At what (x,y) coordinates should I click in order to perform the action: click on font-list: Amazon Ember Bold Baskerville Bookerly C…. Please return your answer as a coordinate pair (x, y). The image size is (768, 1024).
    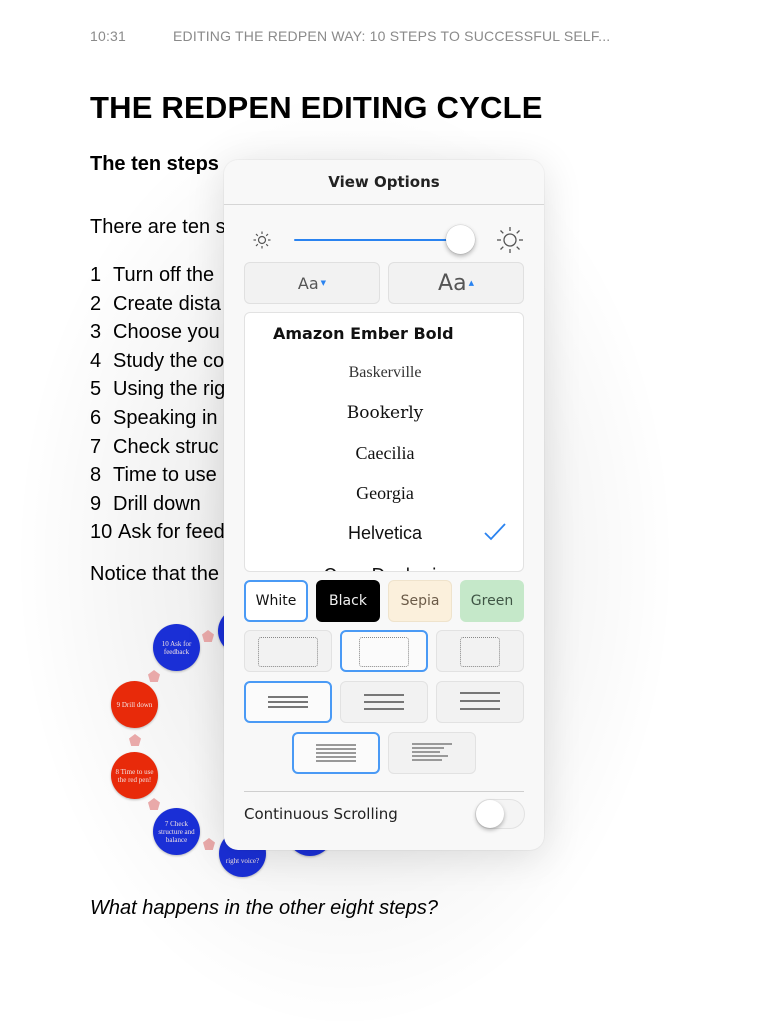
    Looking at the image, I should click on (384, 442).